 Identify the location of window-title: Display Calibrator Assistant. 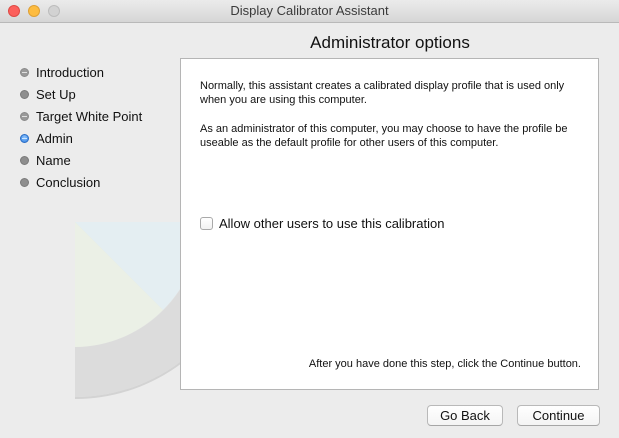
(309, 10).